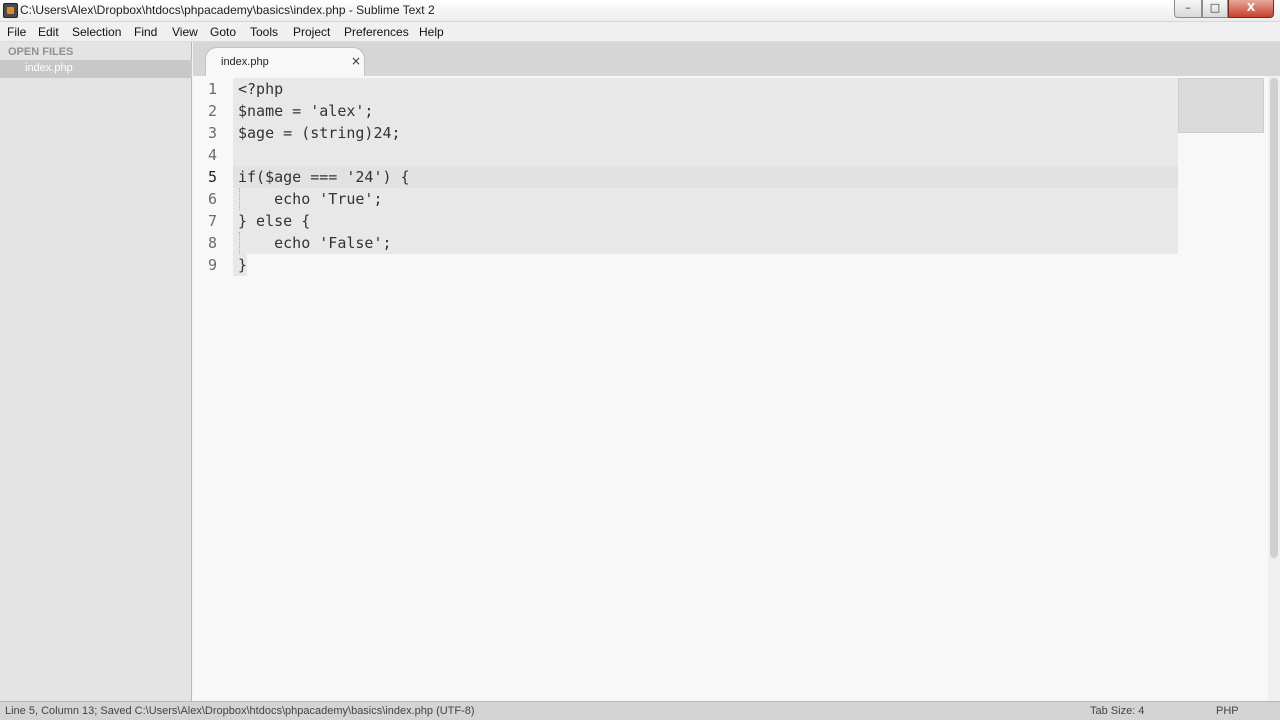  Describe the element at coordinates (212, 133) in the screenshot. I see `line-number: 3` at that location.